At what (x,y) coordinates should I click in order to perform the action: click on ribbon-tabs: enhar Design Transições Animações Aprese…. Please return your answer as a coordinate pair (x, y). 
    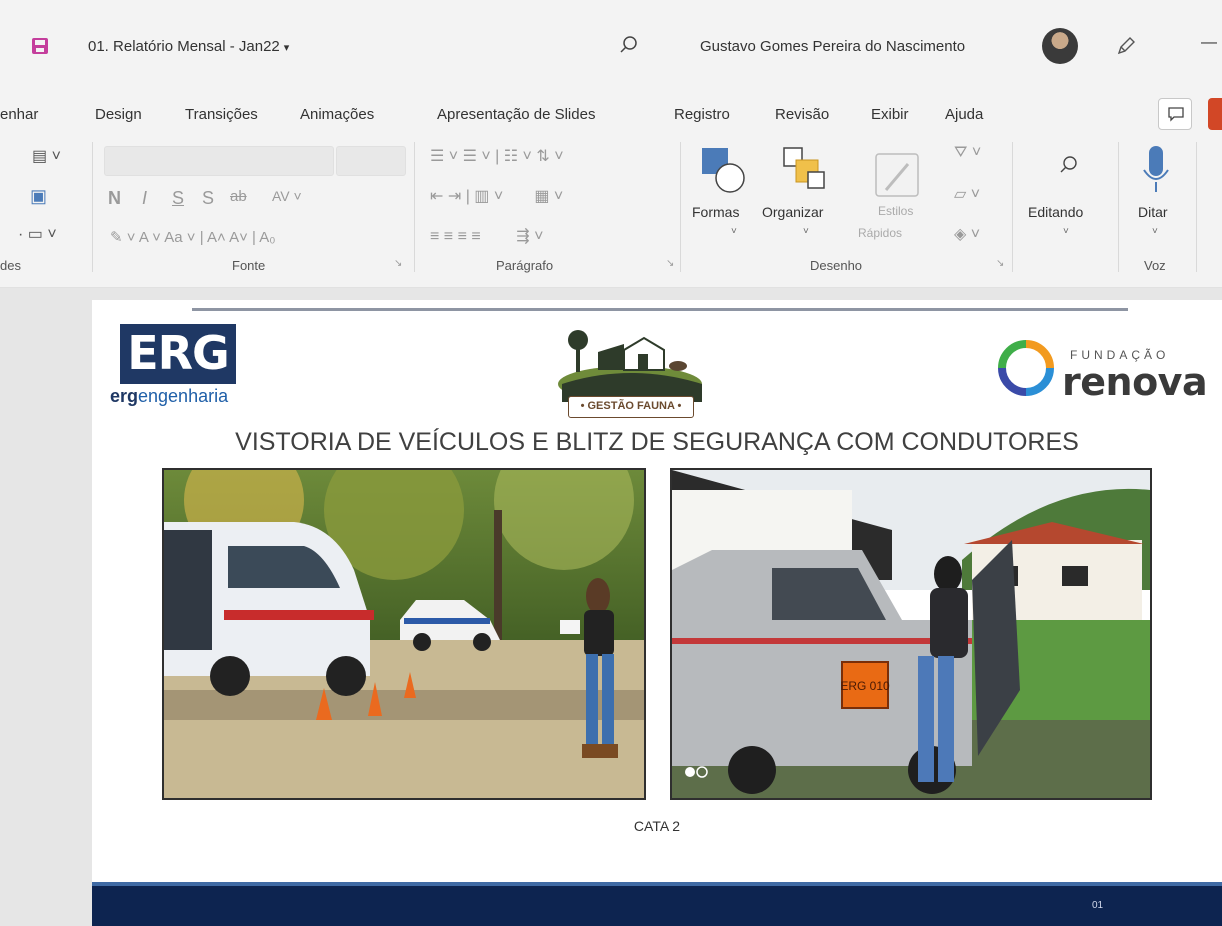
    Looking at the image, I should click on (611, 116).